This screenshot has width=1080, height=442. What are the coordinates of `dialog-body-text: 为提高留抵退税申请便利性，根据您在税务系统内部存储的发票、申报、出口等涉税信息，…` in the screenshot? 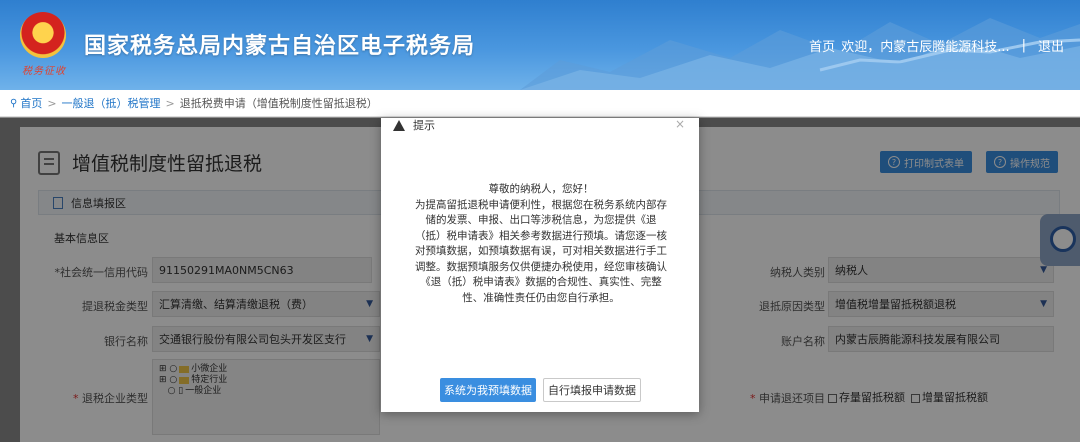 It's located at (541, 251).